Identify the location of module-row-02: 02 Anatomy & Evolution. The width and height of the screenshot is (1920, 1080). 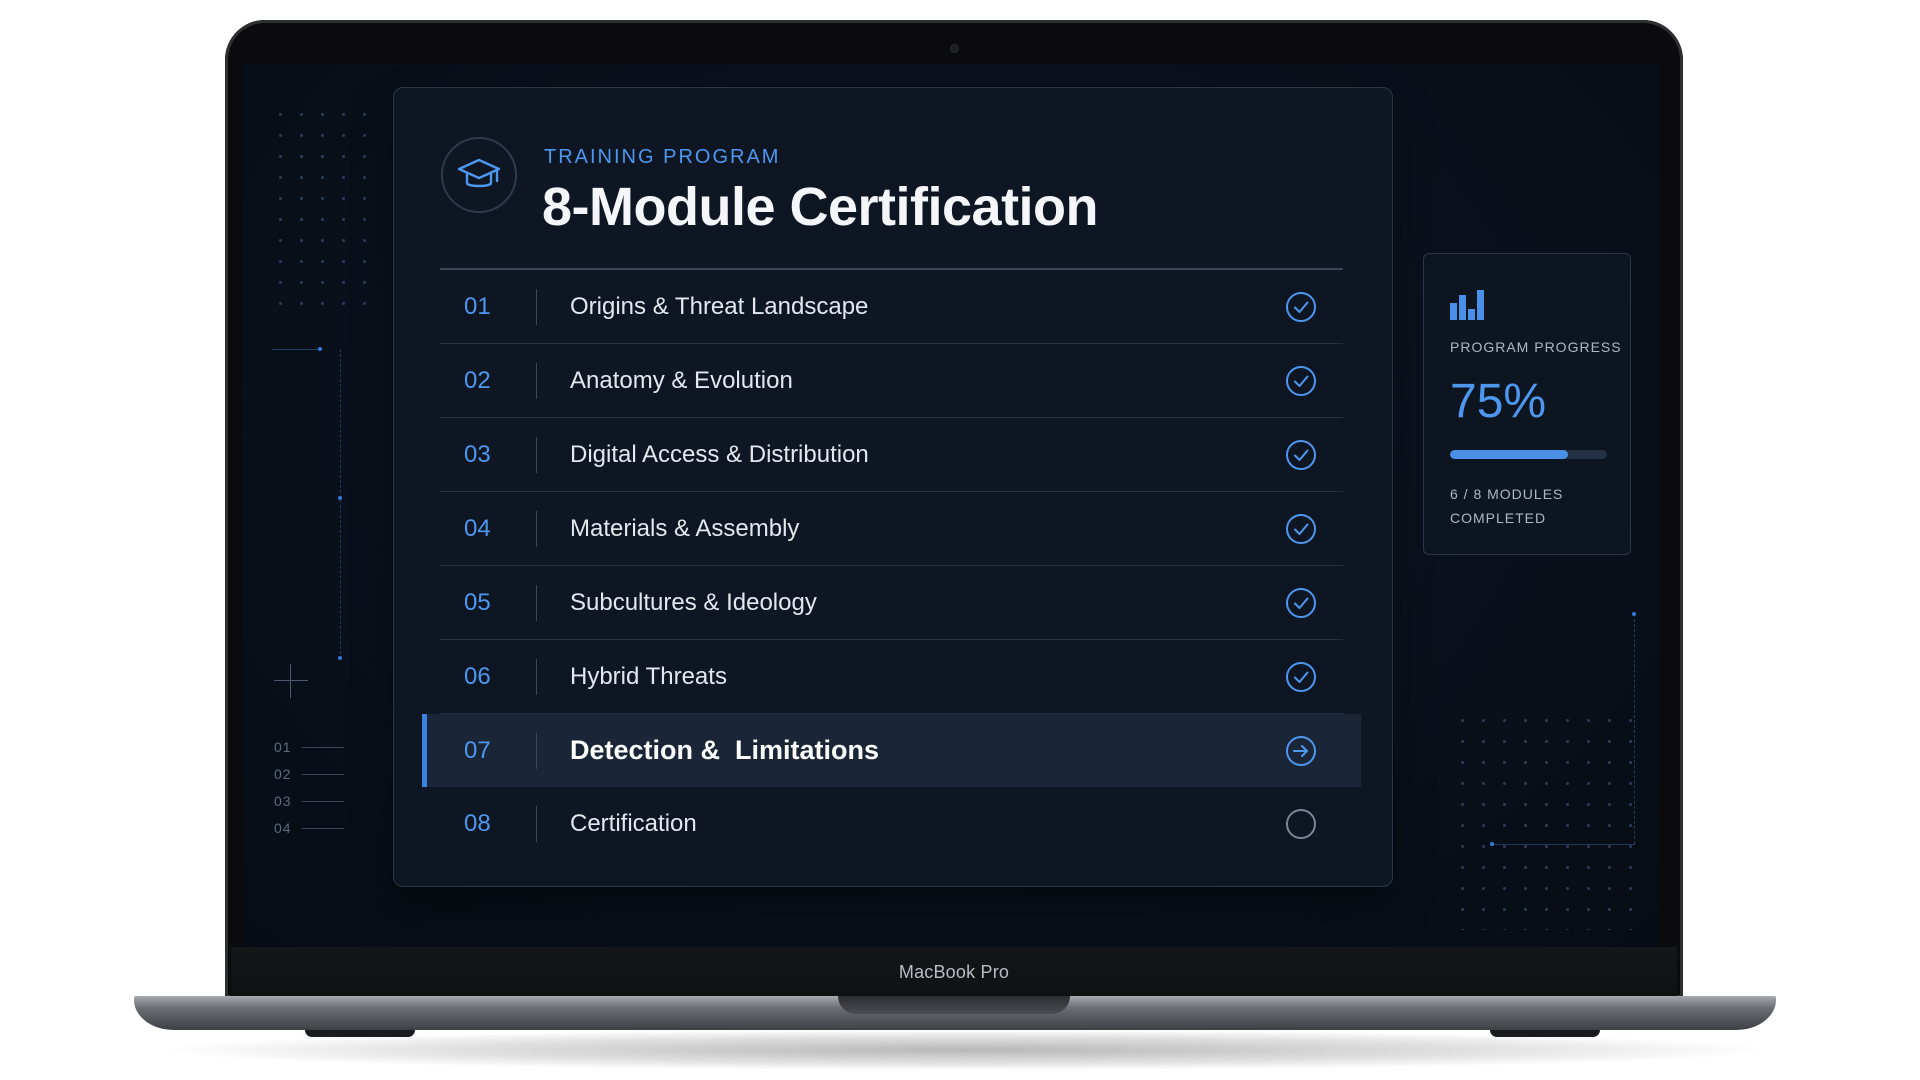
(891, 381).